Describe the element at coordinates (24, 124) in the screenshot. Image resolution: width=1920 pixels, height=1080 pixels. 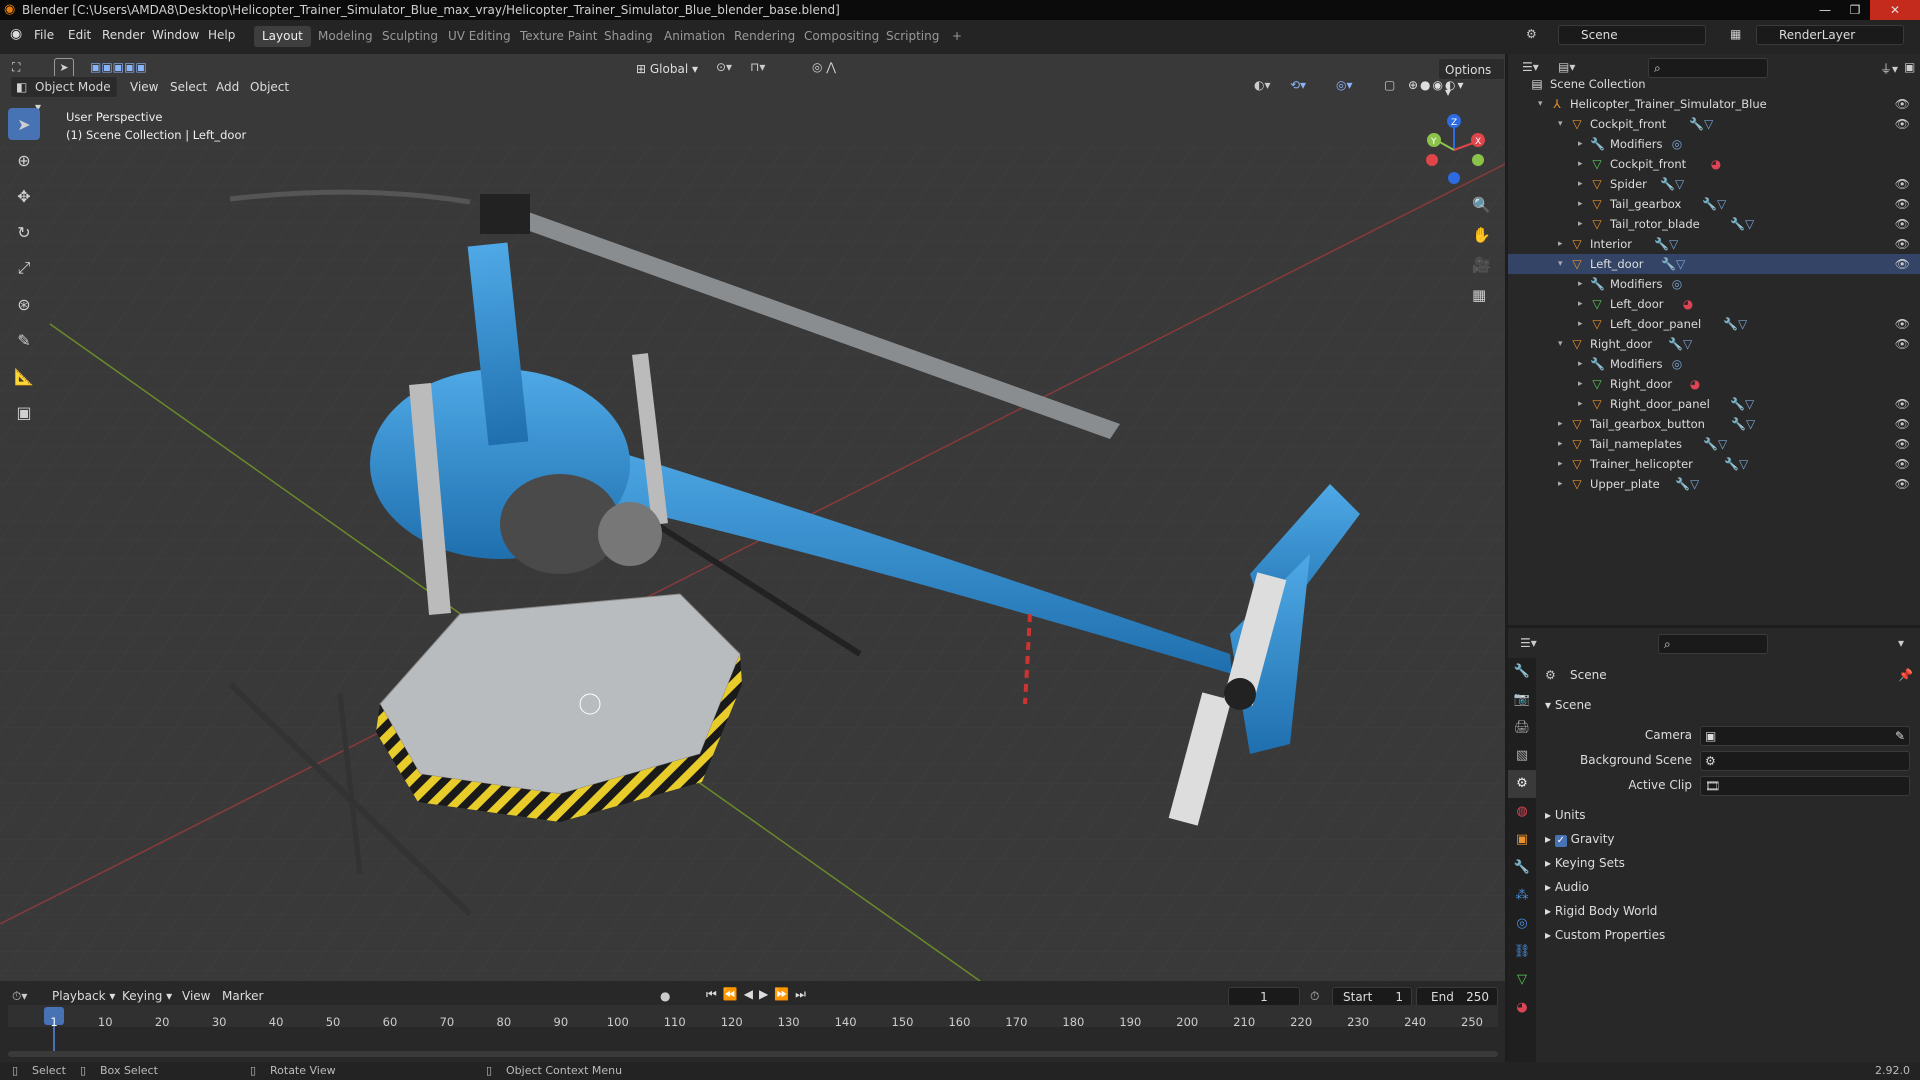
I see `select-box-tool-icon: ➤` at that location.